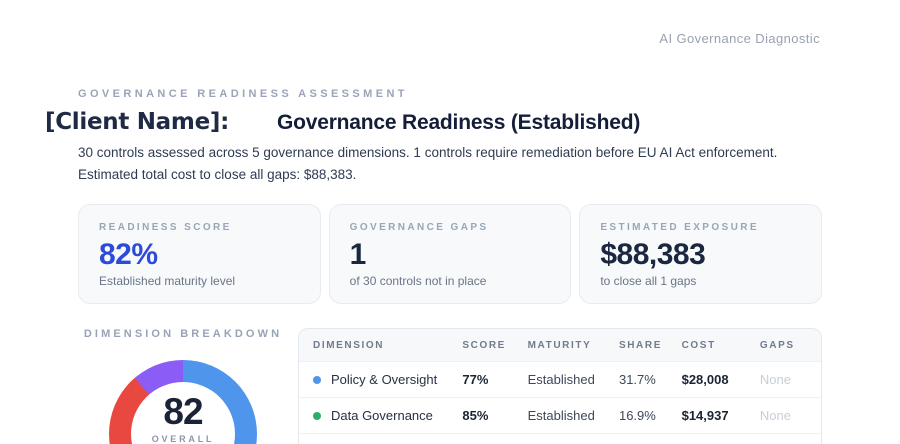  What do you see at coordinates (648, 281) in the screenshot?
I see `stat-subtext: to close all 1 gaps` at bounding box center [648, 281].